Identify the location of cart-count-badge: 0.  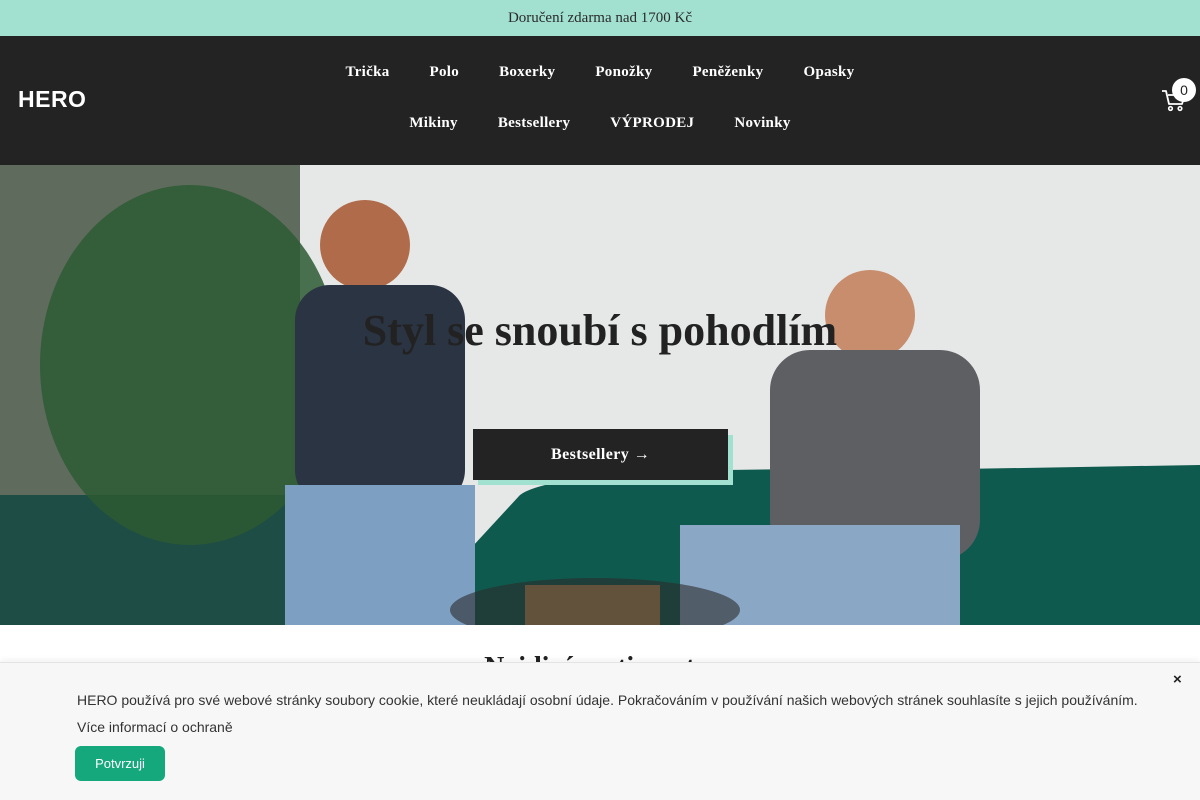
(1184, 90).